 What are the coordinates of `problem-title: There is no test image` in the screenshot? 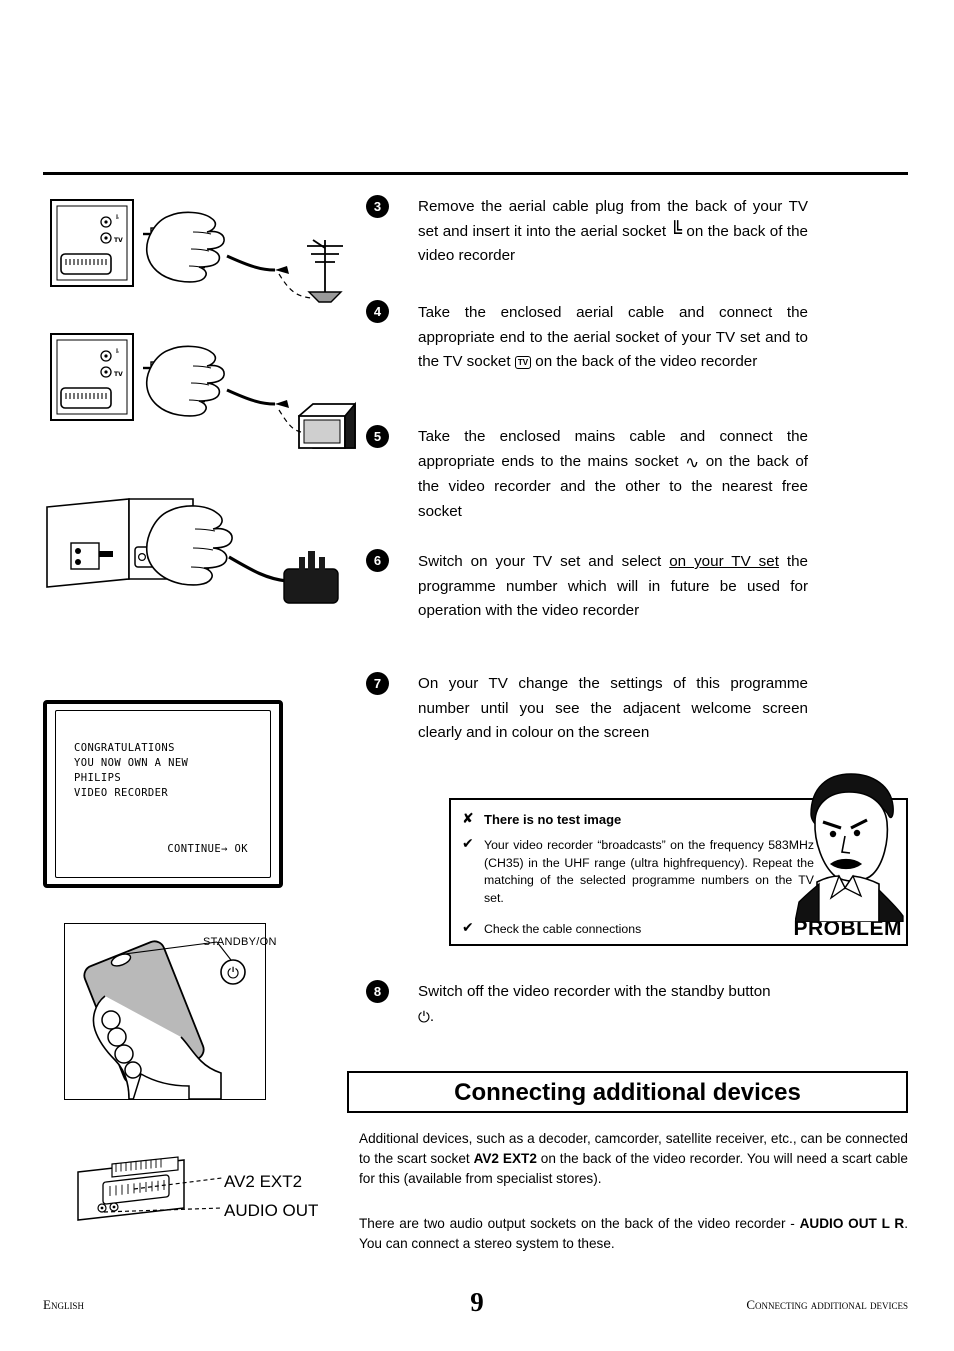 It's located at (553, 819).